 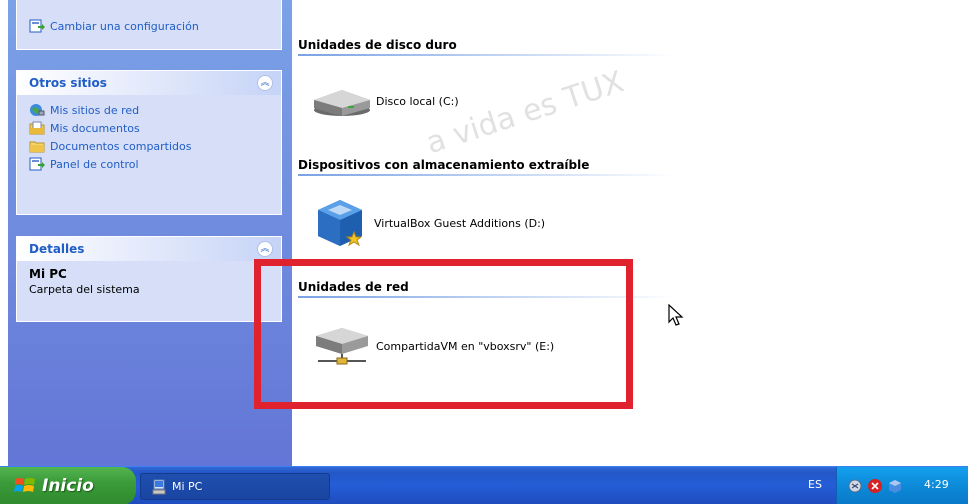 What do you see at coordinates (159, 486) in the screenshot?
I see `my-computer-icon` at bounding box center [159, 486].